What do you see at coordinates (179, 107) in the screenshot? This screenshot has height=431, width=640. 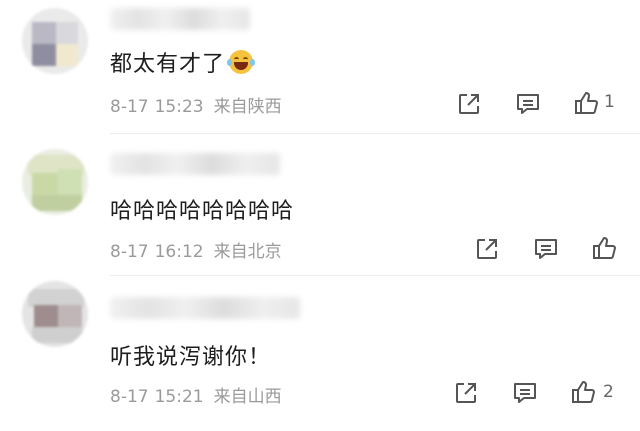 I see `comment-time: 15:23` at bounding box center [179, 107].